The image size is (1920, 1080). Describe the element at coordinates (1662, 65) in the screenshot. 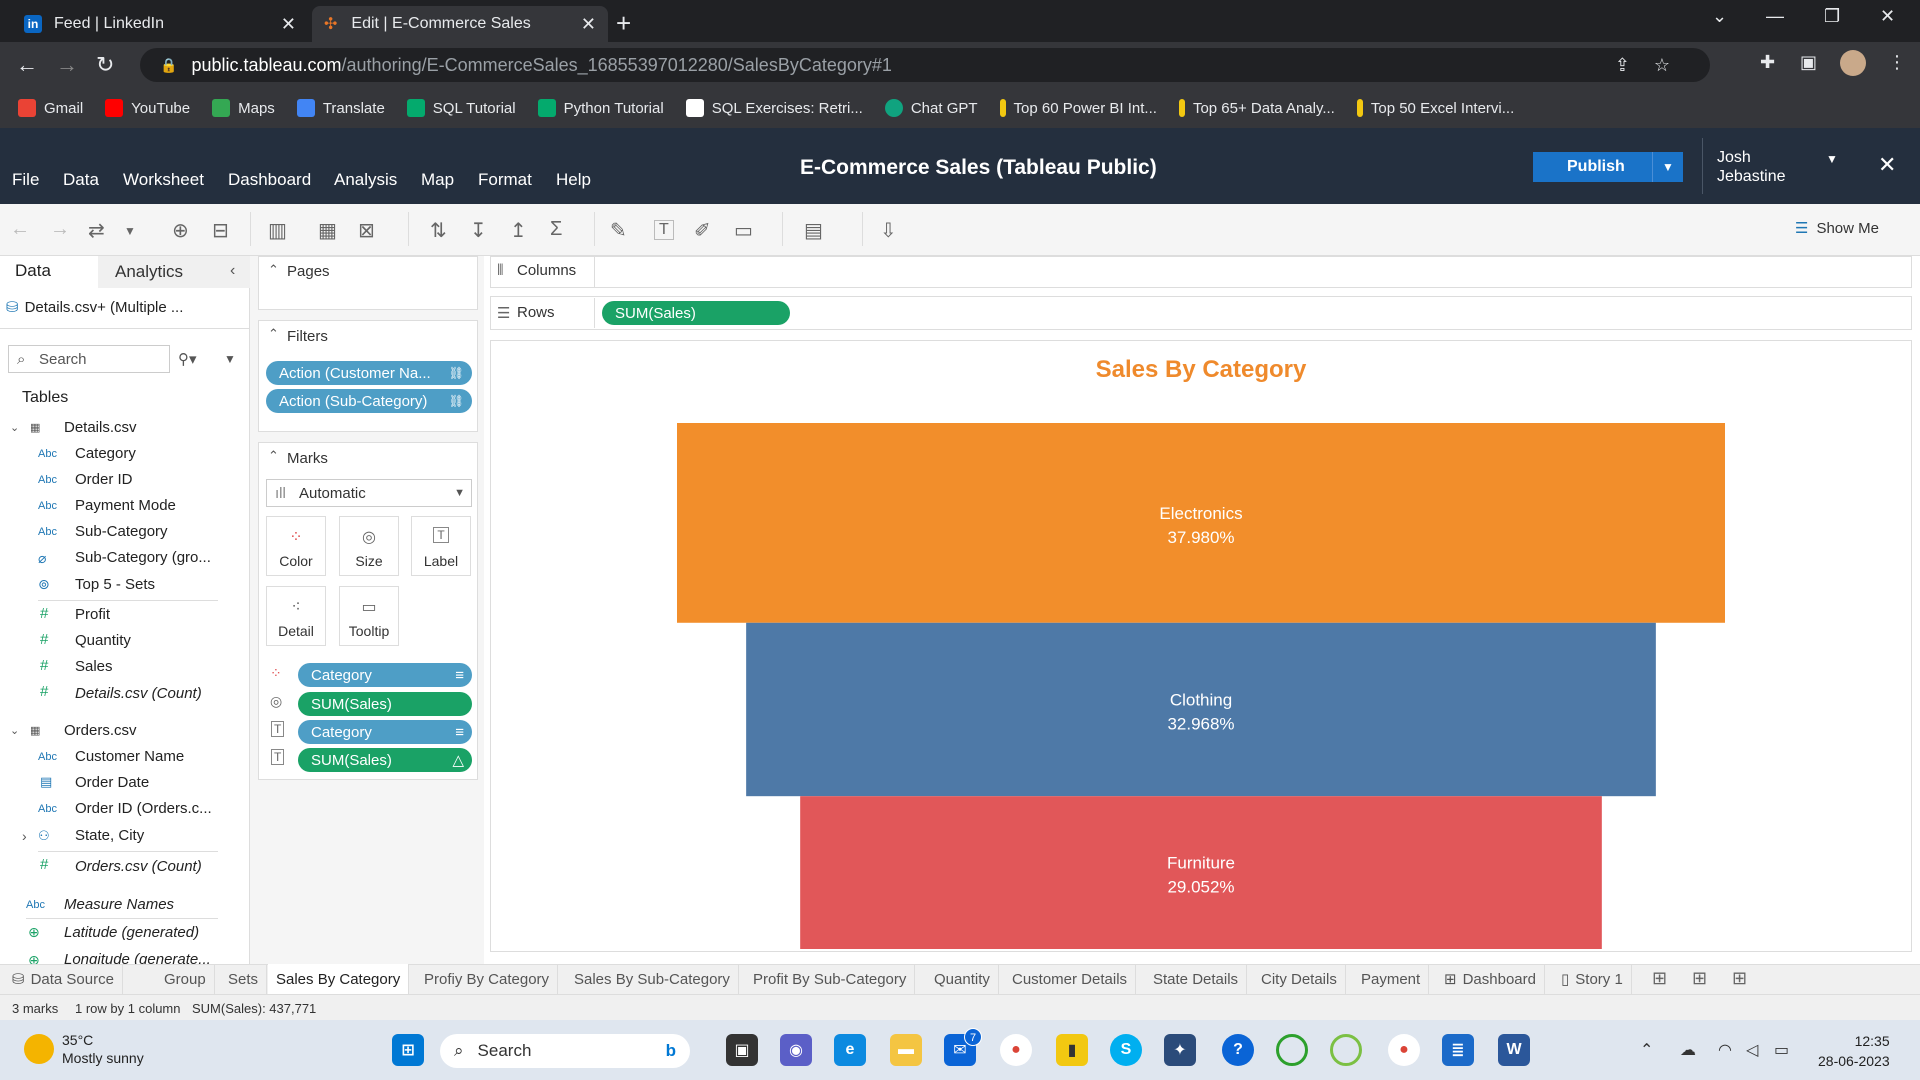

I see `star-icon: ☆` at that location.